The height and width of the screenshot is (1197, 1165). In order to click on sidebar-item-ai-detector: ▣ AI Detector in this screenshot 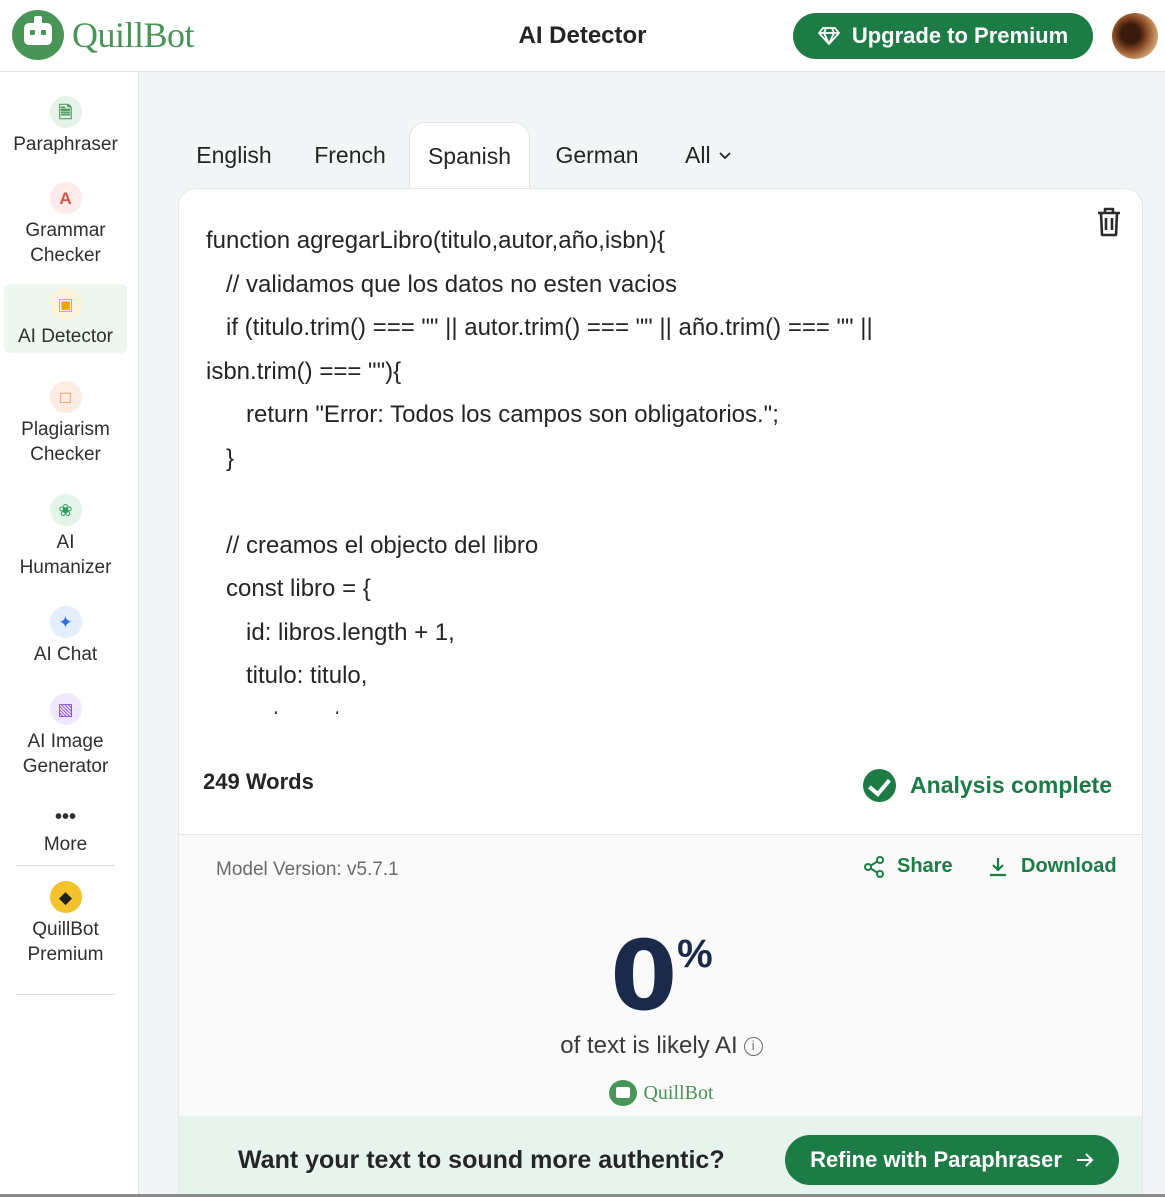, I will do `click(65, 318)`.